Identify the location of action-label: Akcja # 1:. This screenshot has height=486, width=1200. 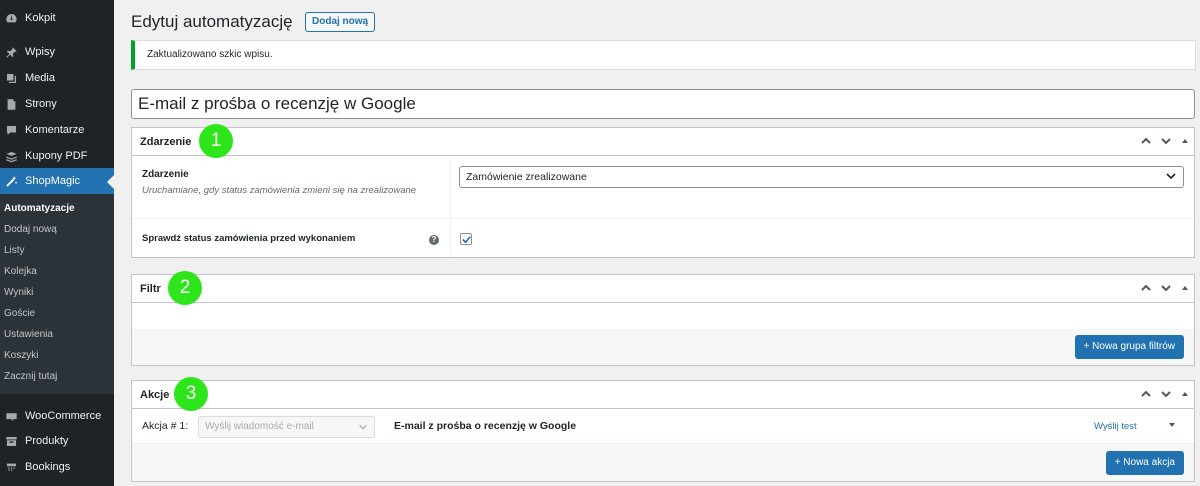
(165, 426).